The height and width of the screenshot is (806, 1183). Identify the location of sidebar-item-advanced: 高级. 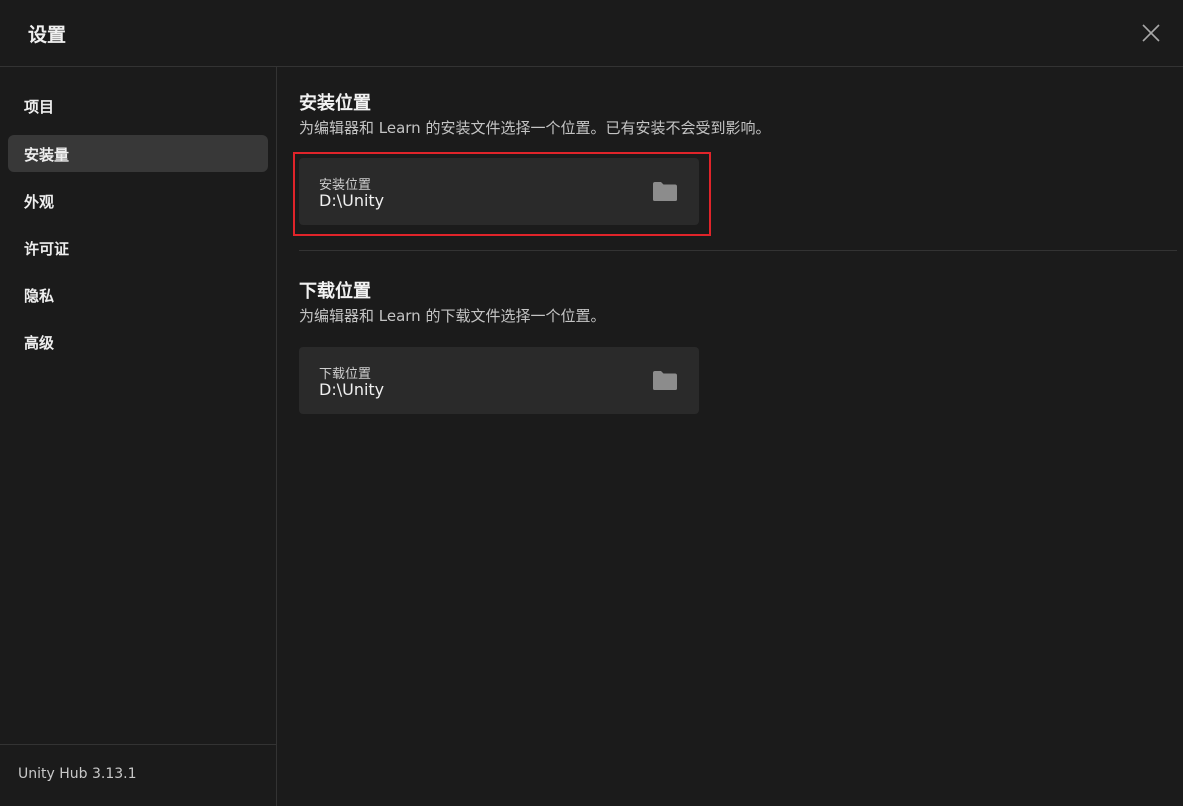
(138, 341).